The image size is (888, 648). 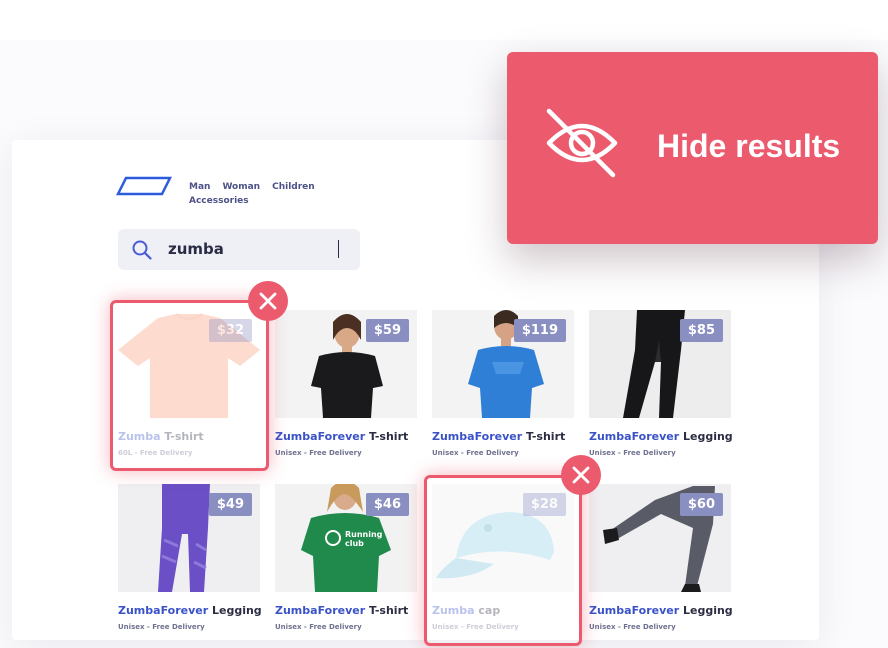 What do you see at coordinates (701, 330) in the screenshot?
I see `price-tag: $85` at bounding box center [701, 330].